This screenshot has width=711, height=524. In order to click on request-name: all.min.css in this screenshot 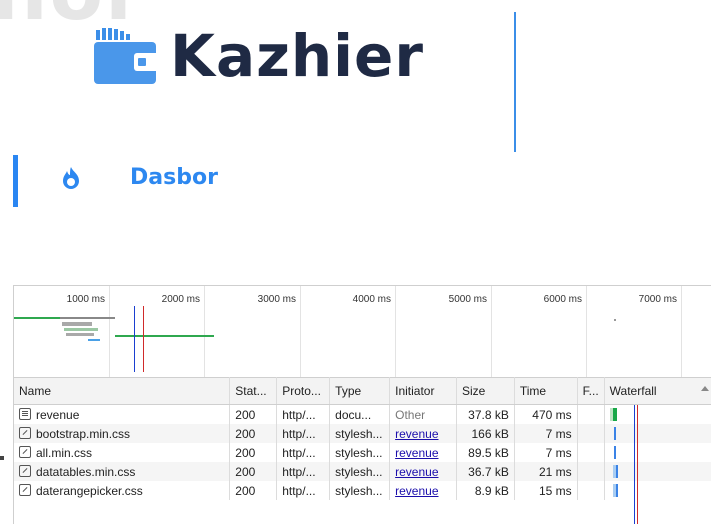, I will do `click(64, 452)`.